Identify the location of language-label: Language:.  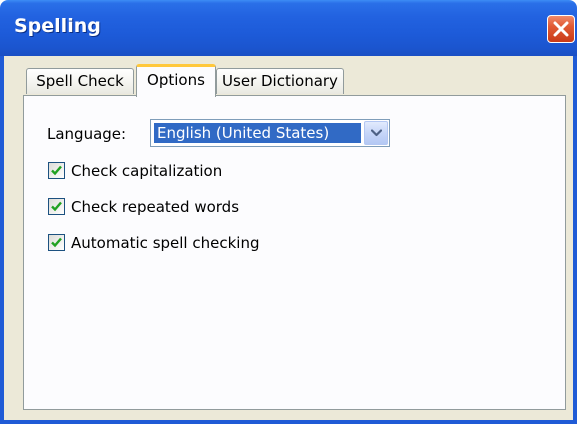
(87, 134).